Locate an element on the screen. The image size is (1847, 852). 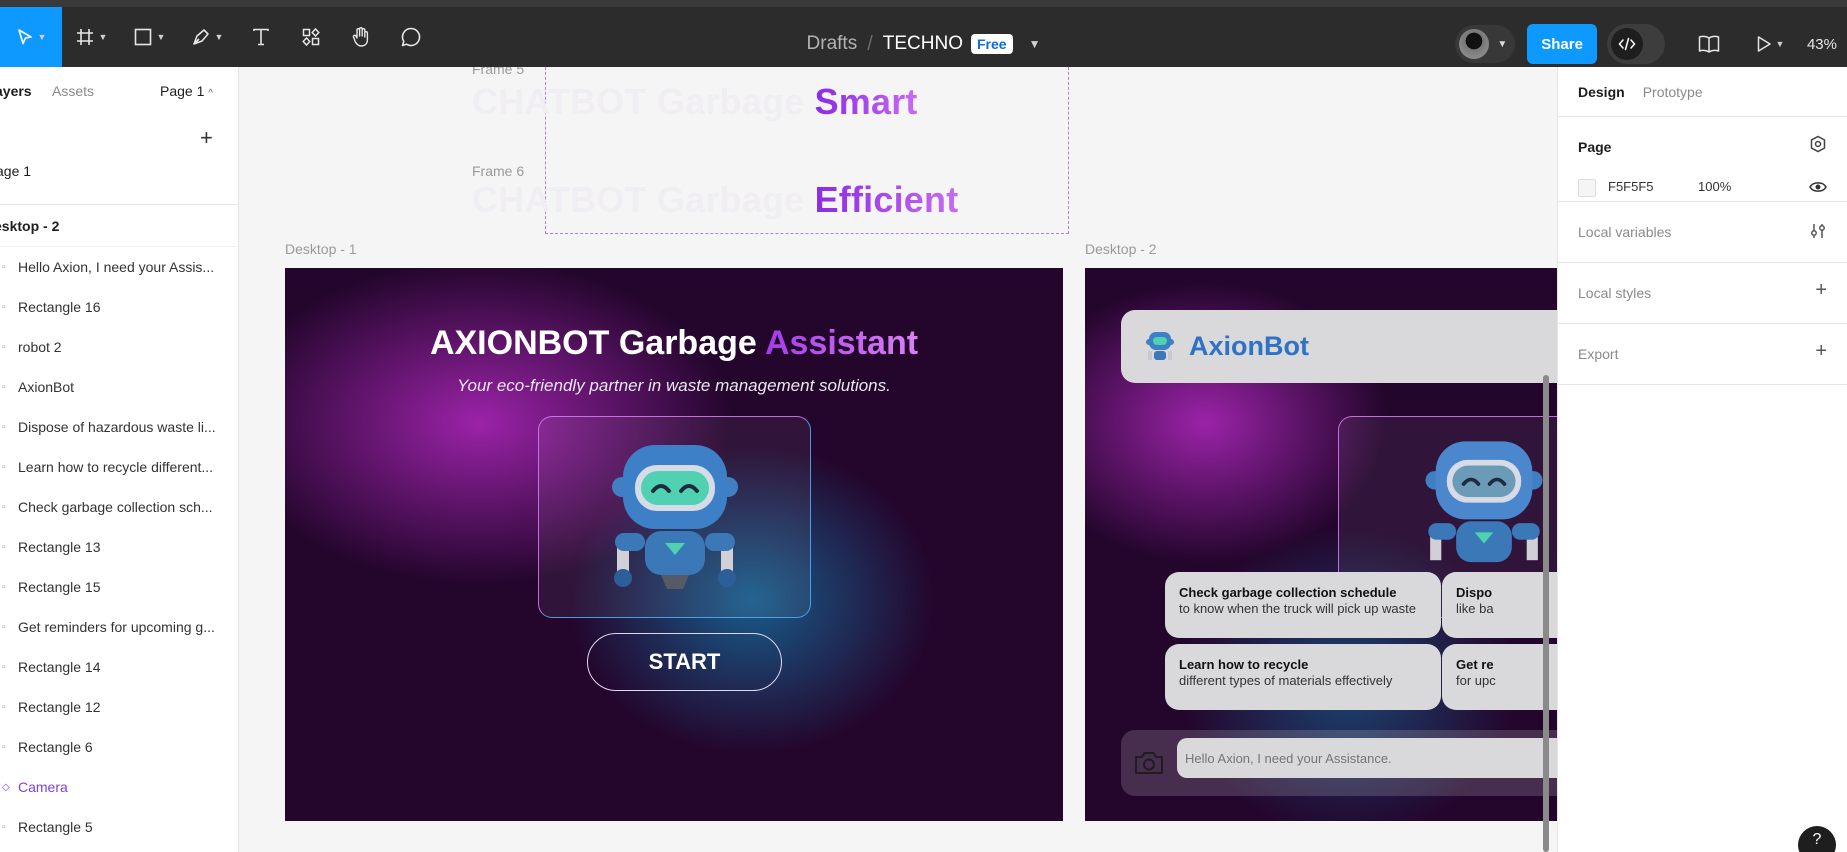
present-button: ▼ is located at coordinates (1770, 44).